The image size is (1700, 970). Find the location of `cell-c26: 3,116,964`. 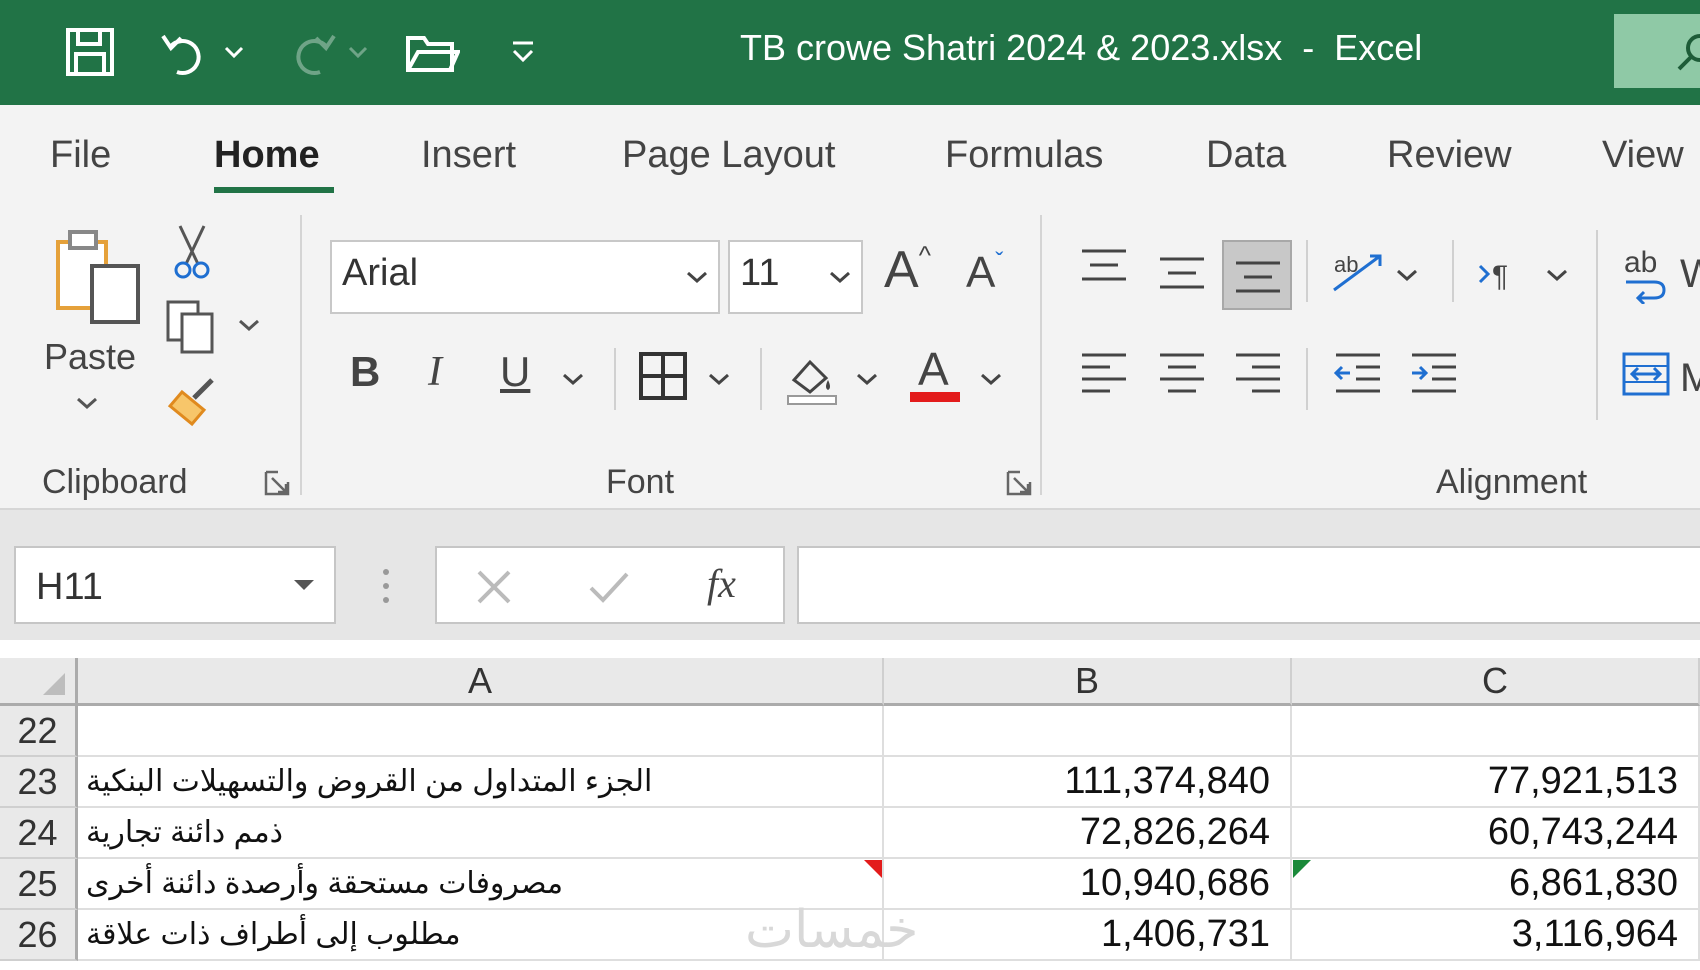

cell-c26: 3,116,964 is located at coordinates (1496, 935).